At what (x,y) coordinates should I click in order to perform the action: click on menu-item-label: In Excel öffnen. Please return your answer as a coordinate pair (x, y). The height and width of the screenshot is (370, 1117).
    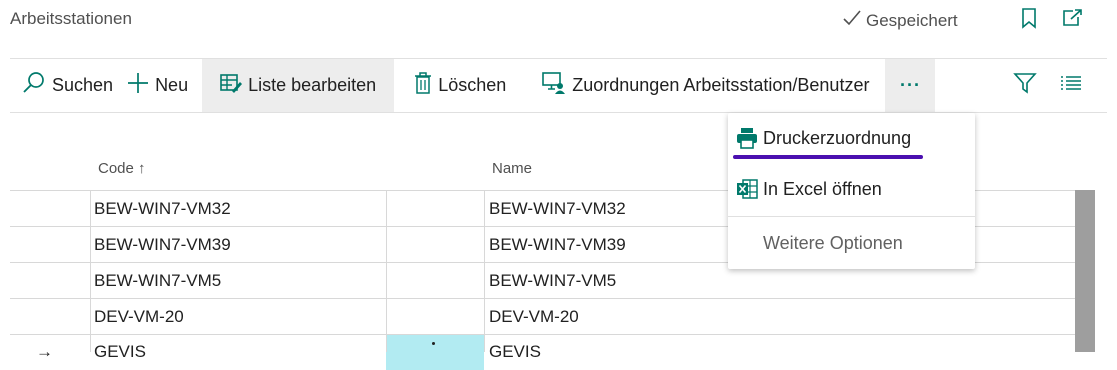
    Looking at the image, I should click on (822, 189).